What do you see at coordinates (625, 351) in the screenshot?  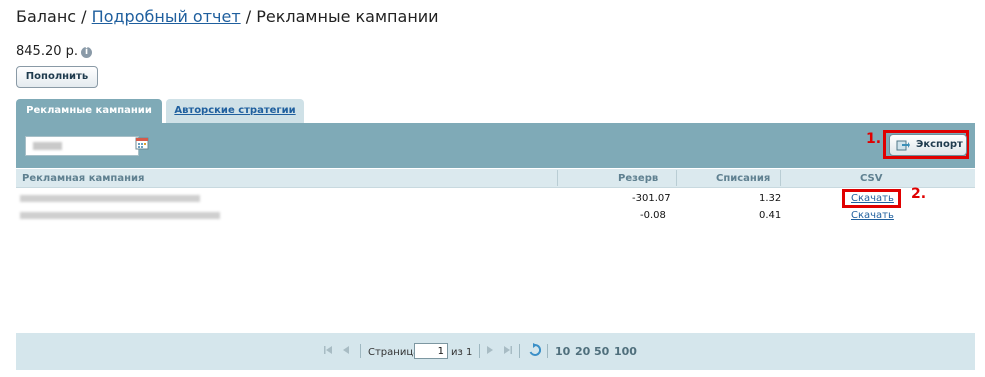 I see `page-size-100: 100` at bounding box center [625, 351].